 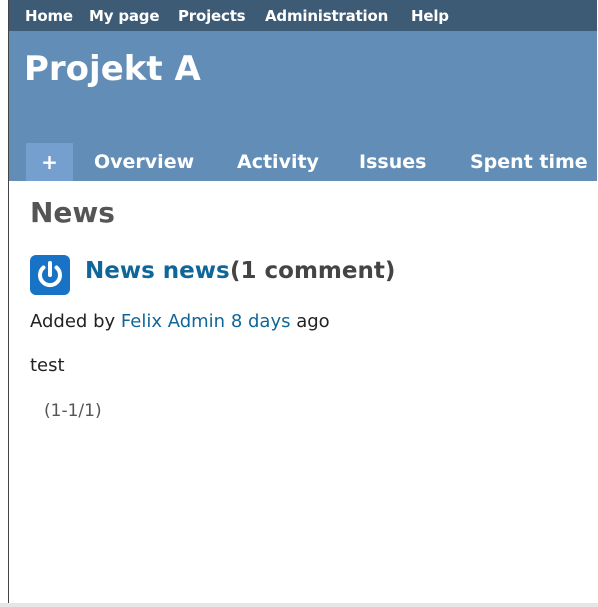 I want to click on top-menu-my-page-link: My page, so click(x=124, y=16).